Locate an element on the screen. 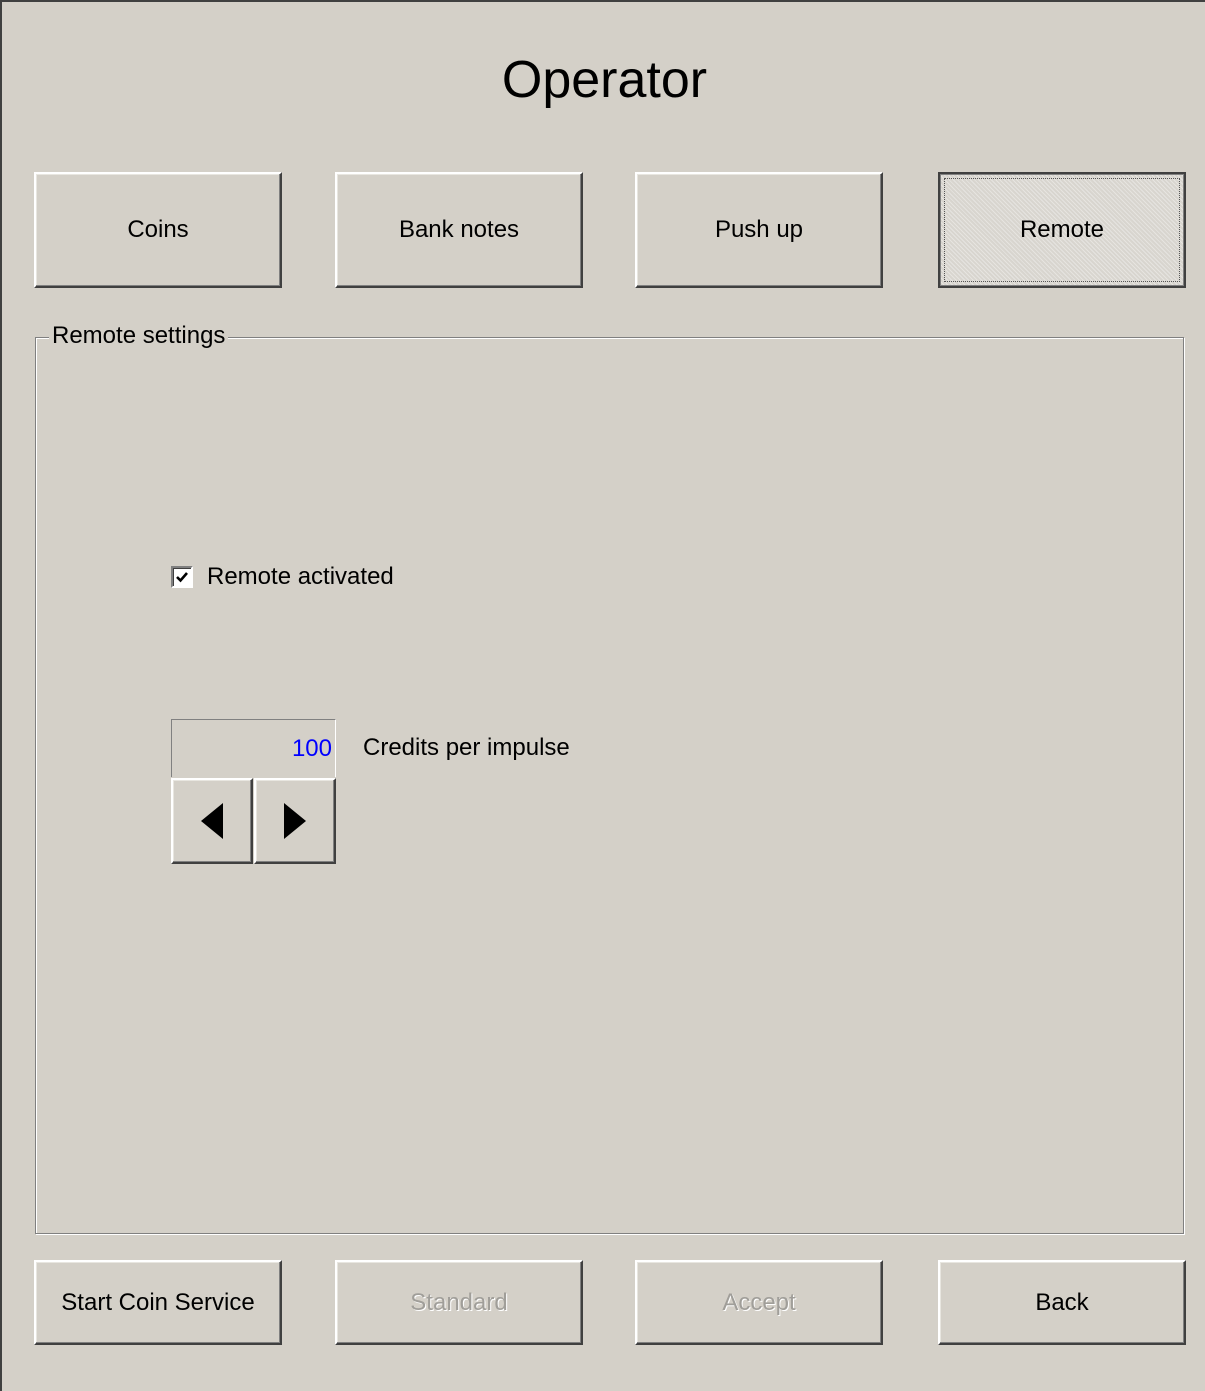  tab-bank-notes: Bank notes is located at coordinates (459, 230).